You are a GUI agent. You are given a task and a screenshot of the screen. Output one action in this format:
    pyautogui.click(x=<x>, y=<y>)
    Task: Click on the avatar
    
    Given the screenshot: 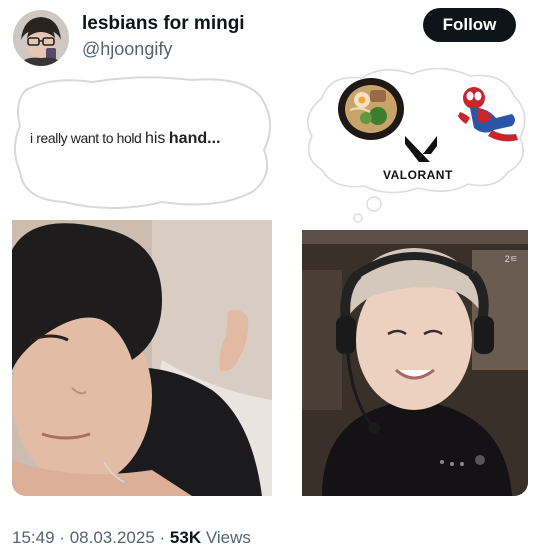 What is the action you would take?
    pyautogui.click(x=41, y=38)
    